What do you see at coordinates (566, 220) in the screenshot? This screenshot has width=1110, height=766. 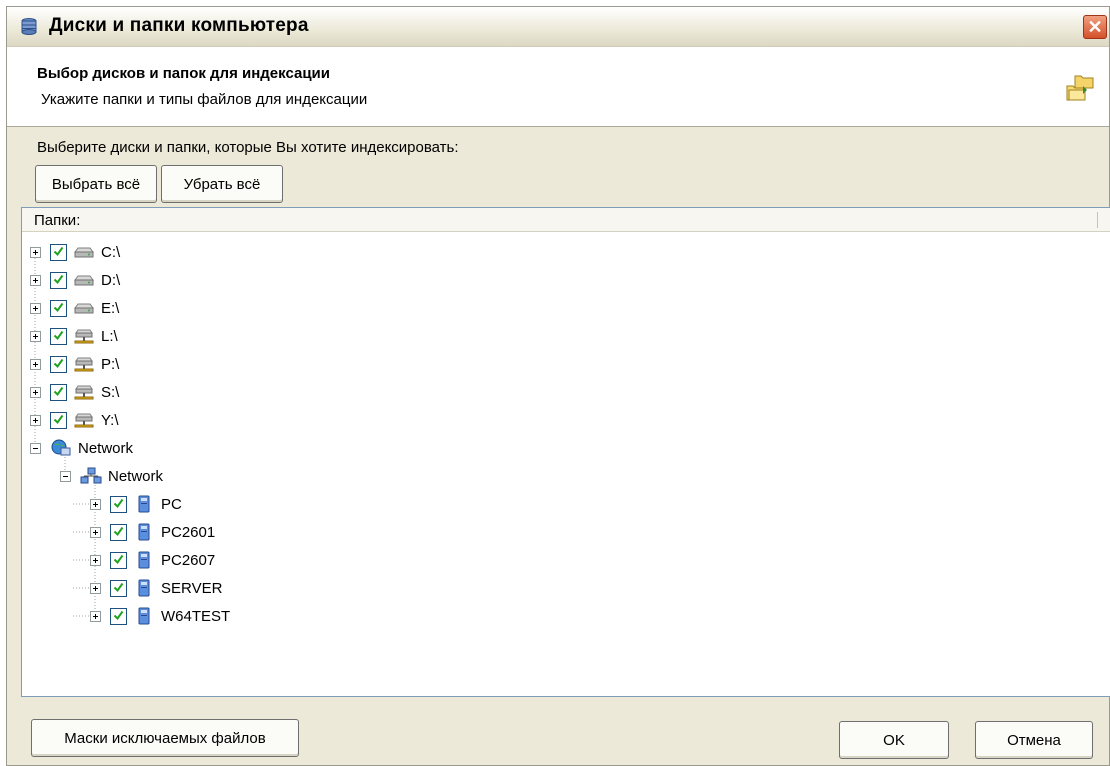 I see `tree-column-header: Папки:` at bounding box center [566, 220].